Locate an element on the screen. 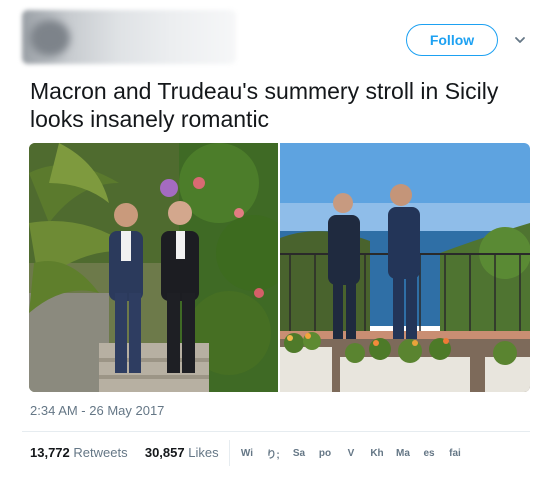 The width and height of the screenshot is (550, 481). likers-list: Wi り; Sa po V Kh Mа es fai is located at coordinates (348, 453).